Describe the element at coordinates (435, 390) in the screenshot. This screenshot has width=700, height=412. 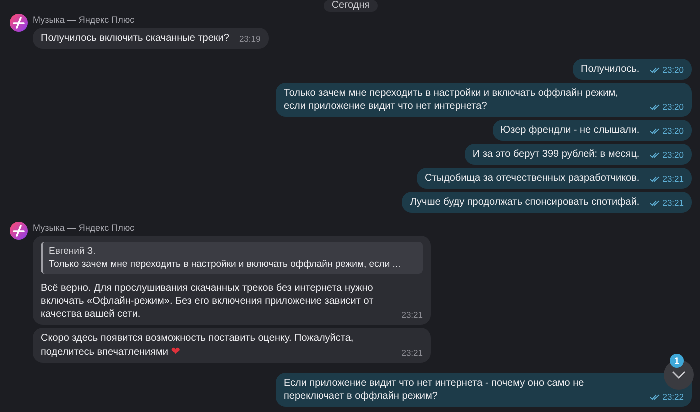
I see `message-text: Если приложение видит что нет интернета - почему оно само не переключает в оффлайн режим?` at that location.